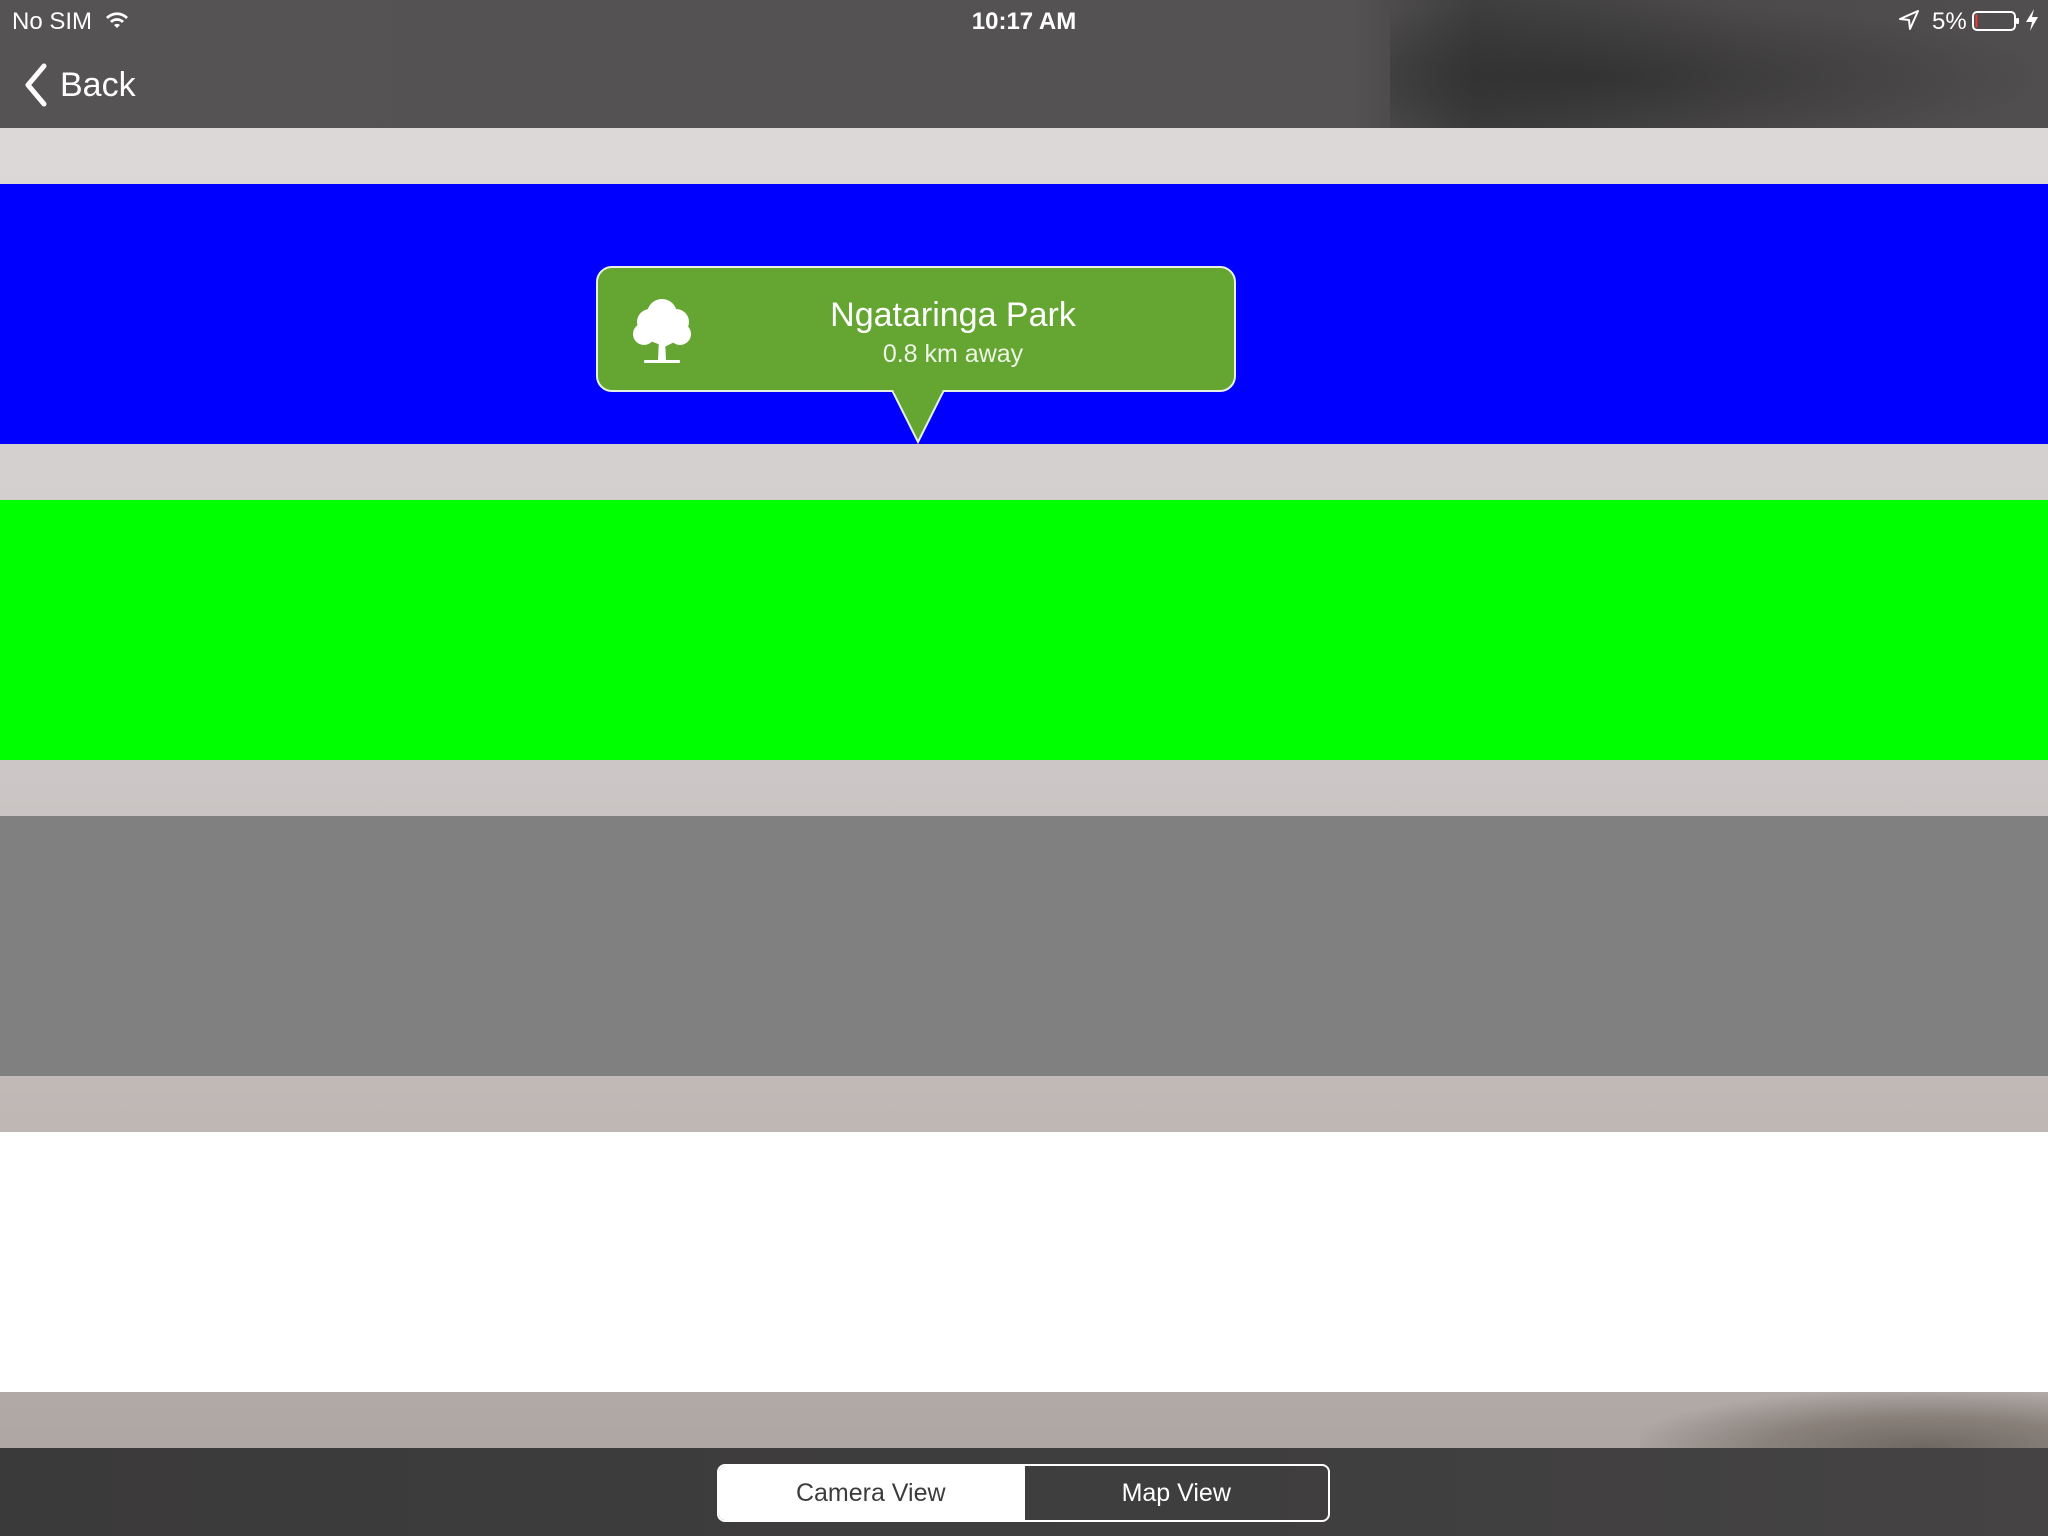 The width and height of the screenshot is (2048, 1536). Describe the element at coordinates (2032, 20) in the screenshot. I see `charging-bolt-icon` at that location.